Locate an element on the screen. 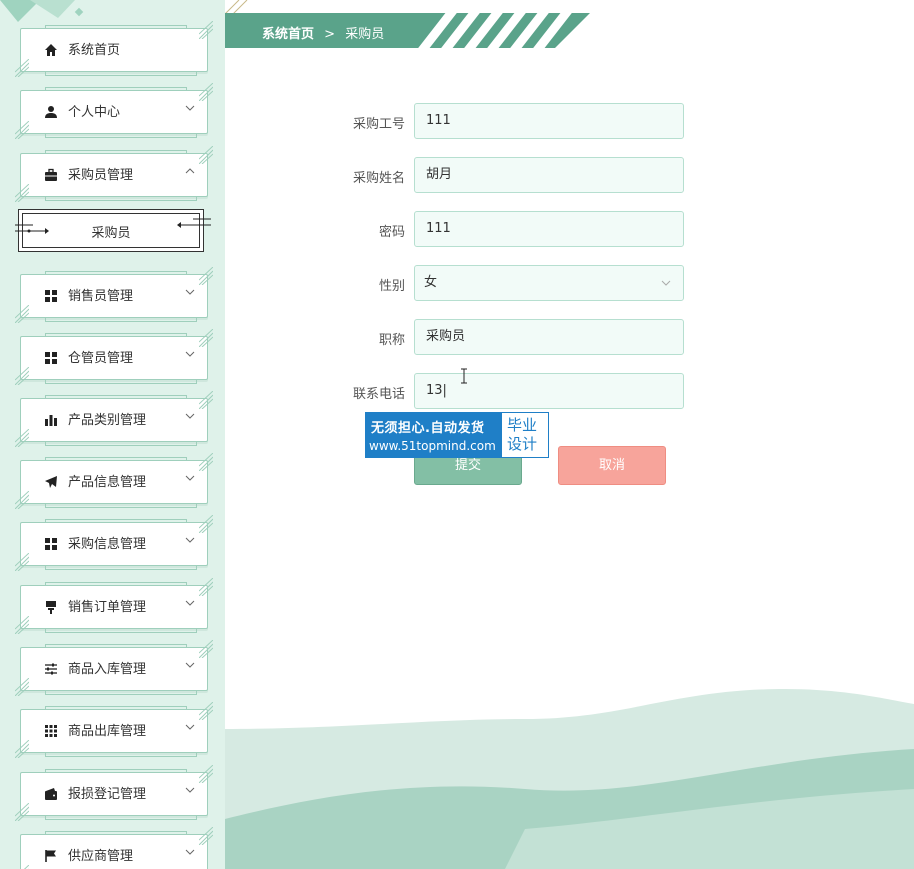 The width and height of the screenshot is (914, 869). chevron-up-icon is located at coordinates (190, 172).